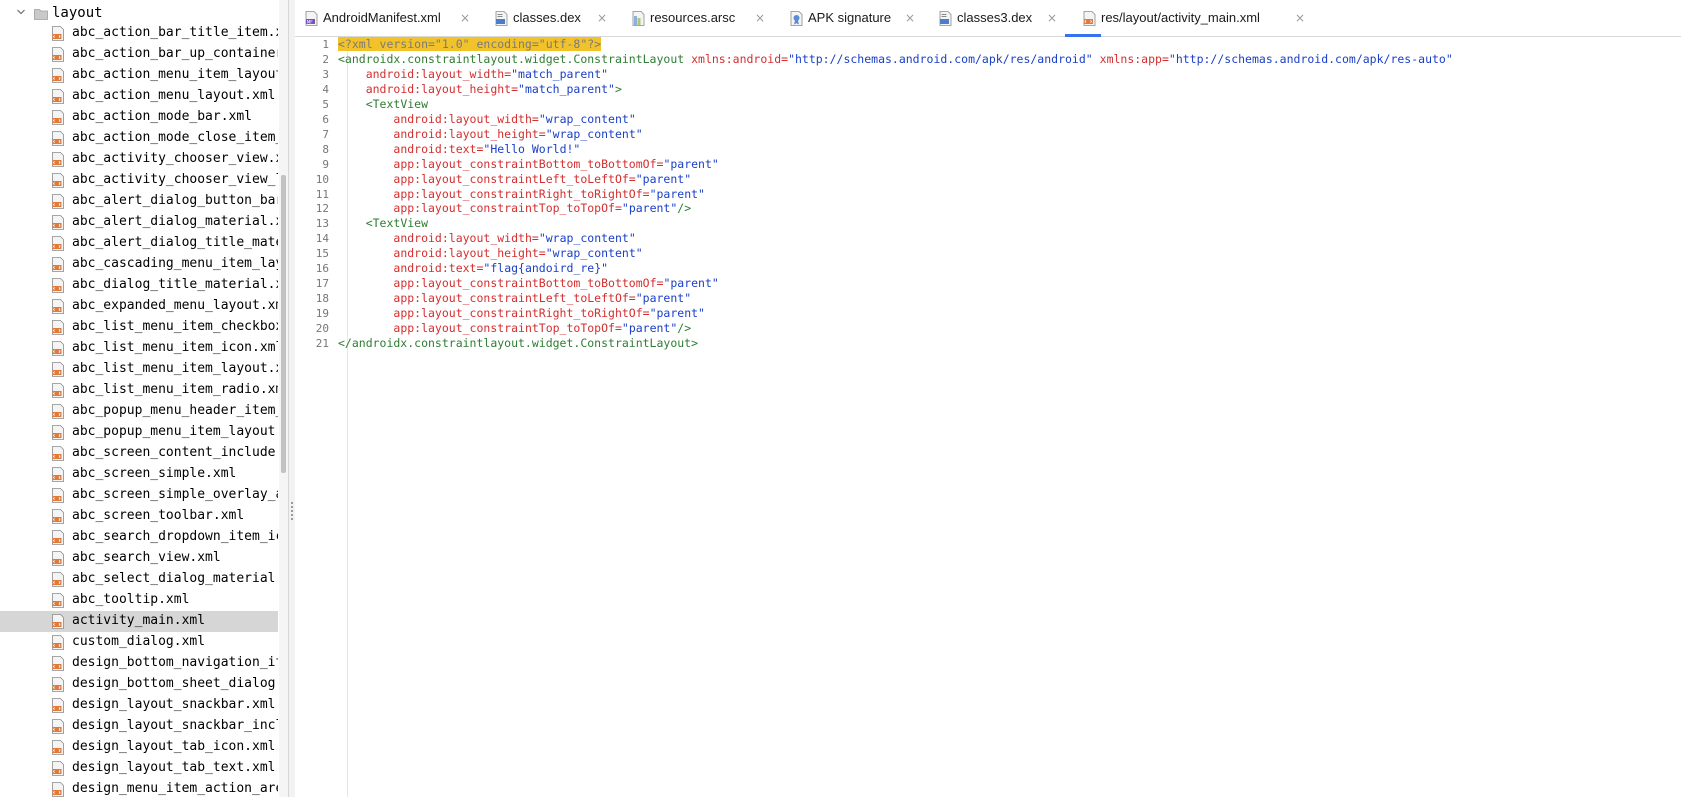  I want to click on tree-item: abc_list_menu_item_checkbox.xml, so click(139, 327).